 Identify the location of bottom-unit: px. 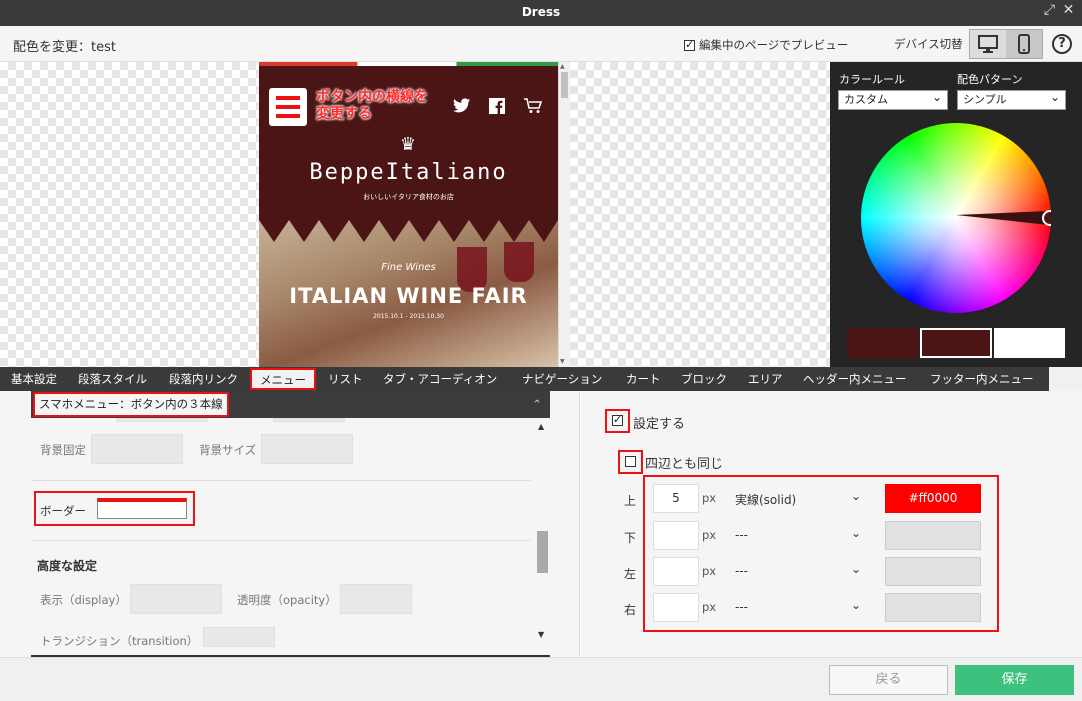
(709, 535).